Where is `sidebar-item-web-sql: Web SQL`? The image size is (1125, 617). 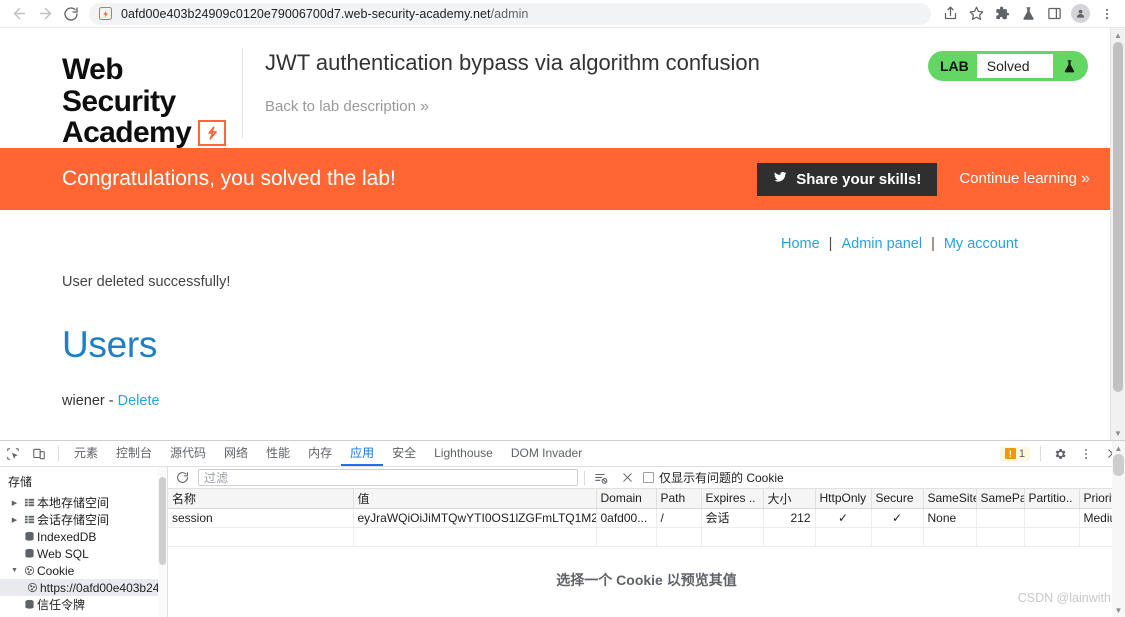
sidebar-item-web-sql: Web SQL is located at coordinates (83, 553).